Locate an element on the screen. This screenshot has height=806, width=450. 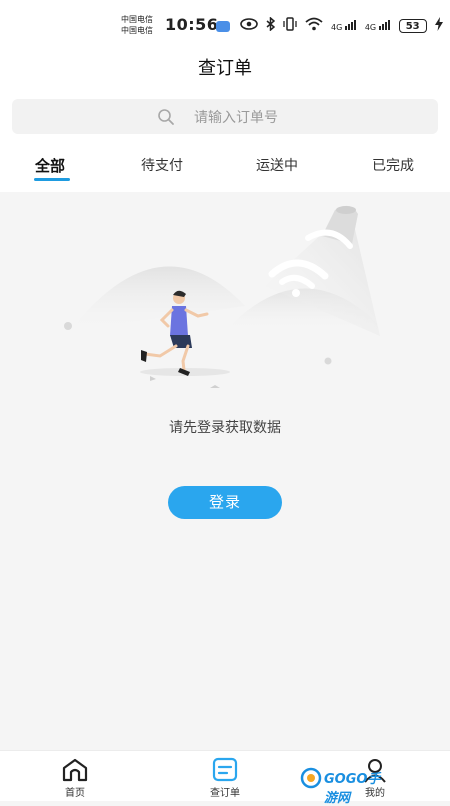
carrier-1: 中国电信 is located at coordinates (137, 19).